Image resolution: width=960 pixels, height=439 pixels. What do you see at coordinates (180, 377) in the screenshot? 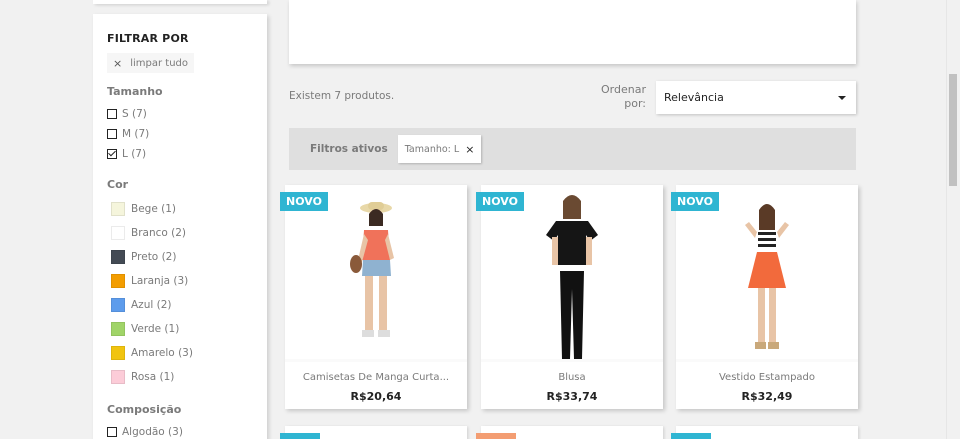
I see `color-option: Rosa (1)` at bounding box center [180, 377].